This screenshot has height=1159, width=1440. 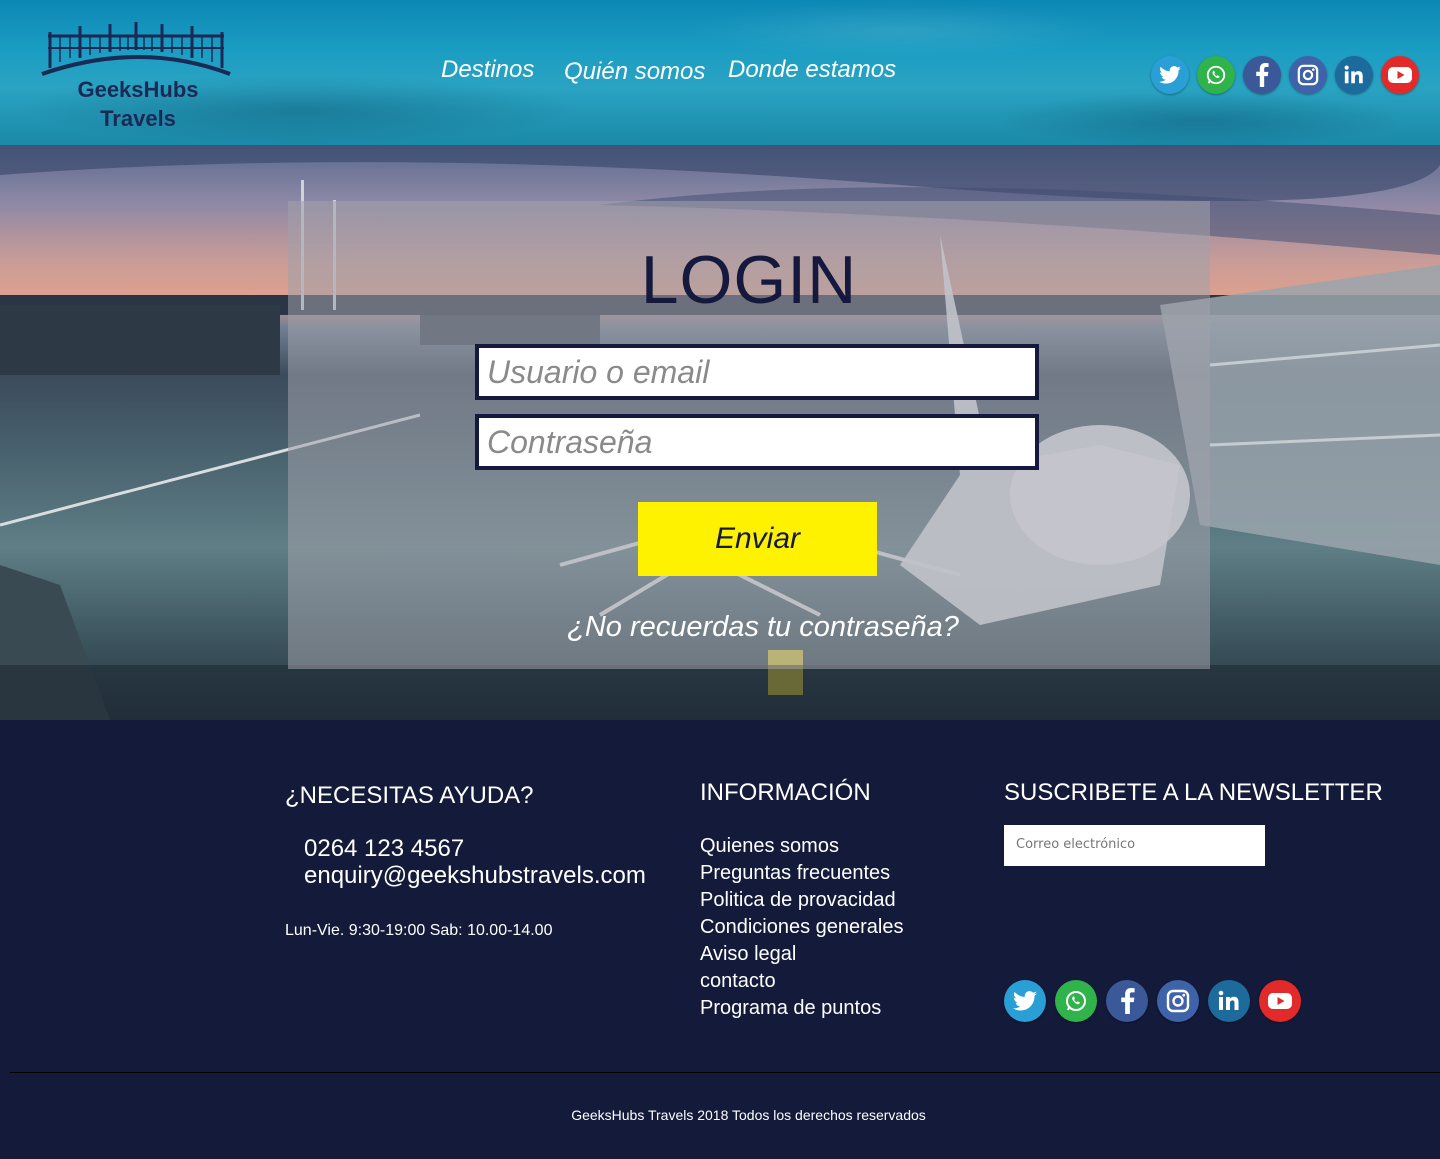 What do you see at coordinates (725, 1072) in the screenshot?
I see `footer-divider` at bounding box center [725, 1072].